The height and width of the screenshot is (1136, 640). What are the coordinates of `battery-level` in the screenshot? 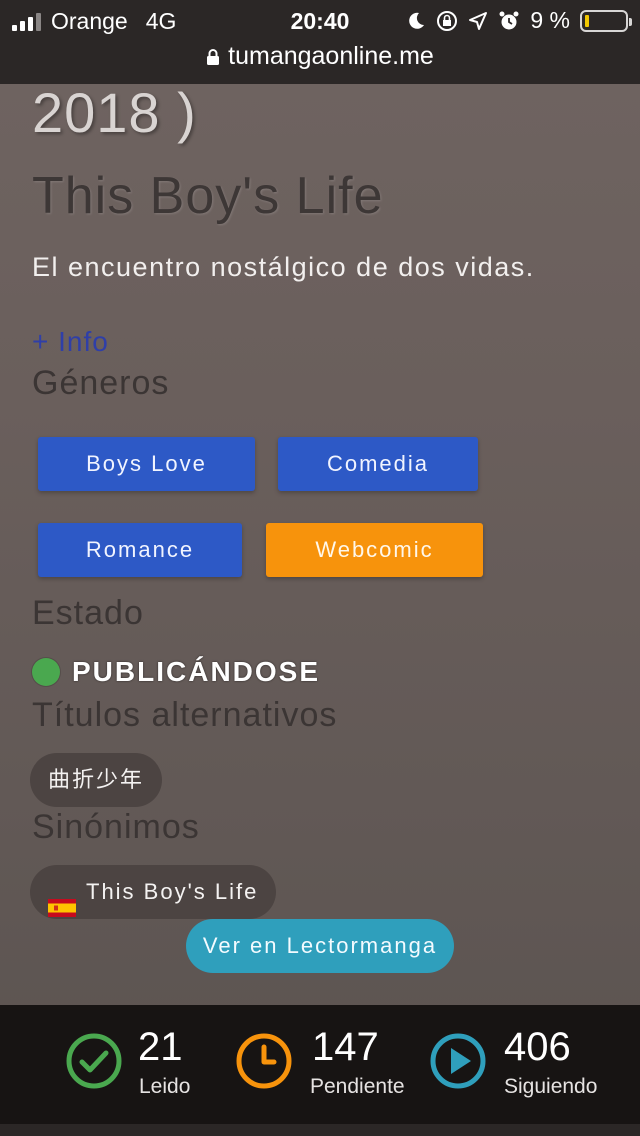 It's located at (587, 20).